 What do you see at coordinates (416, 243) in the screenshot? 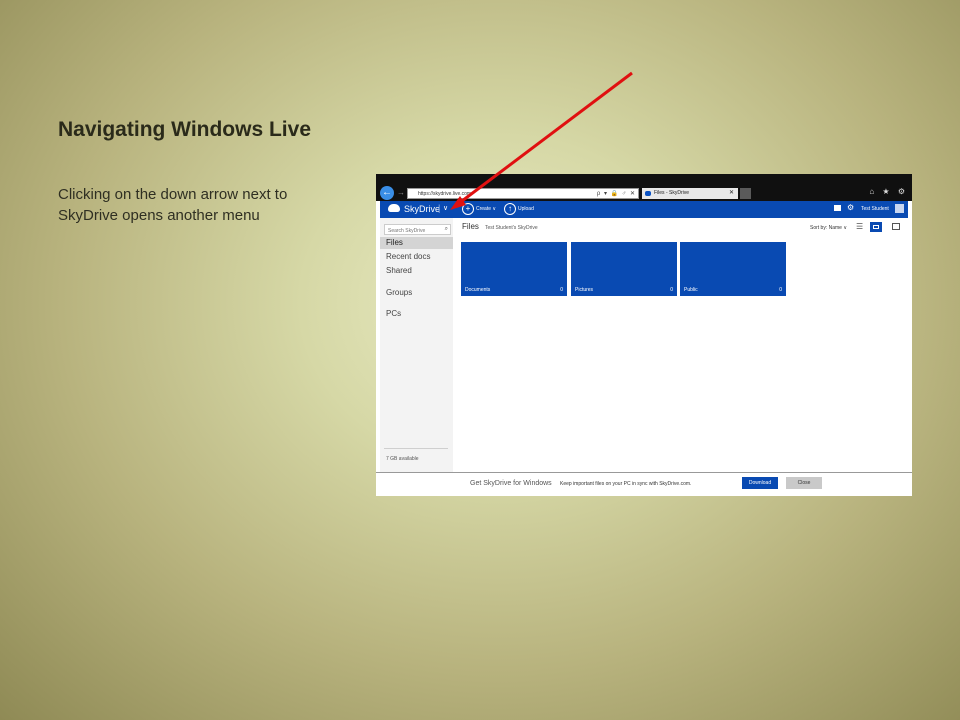
I see `sidebar-item-files: Files` at bounding box center [416, 243].